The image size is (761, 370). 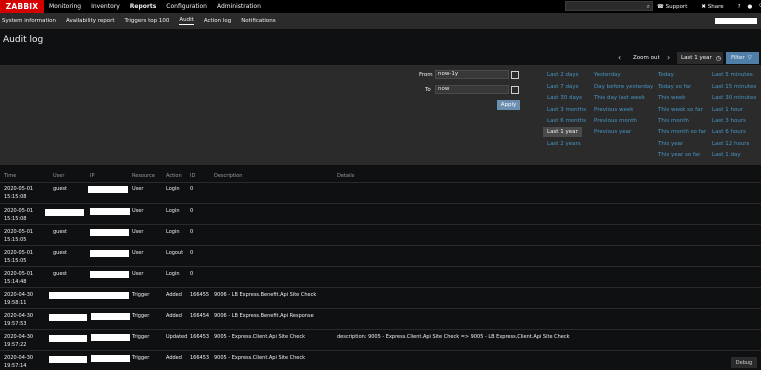 I want to click on quick-previous-year: Previous year, so click(x=612, y=132).